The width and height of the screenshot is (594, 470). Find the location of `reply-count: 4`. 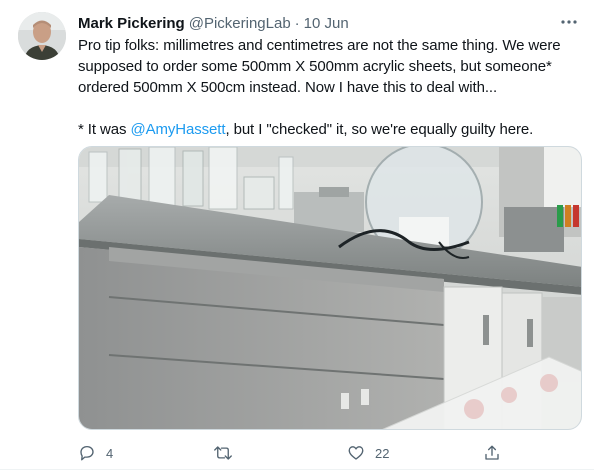

reply-count: 4 is located at coordinates (110, 453).